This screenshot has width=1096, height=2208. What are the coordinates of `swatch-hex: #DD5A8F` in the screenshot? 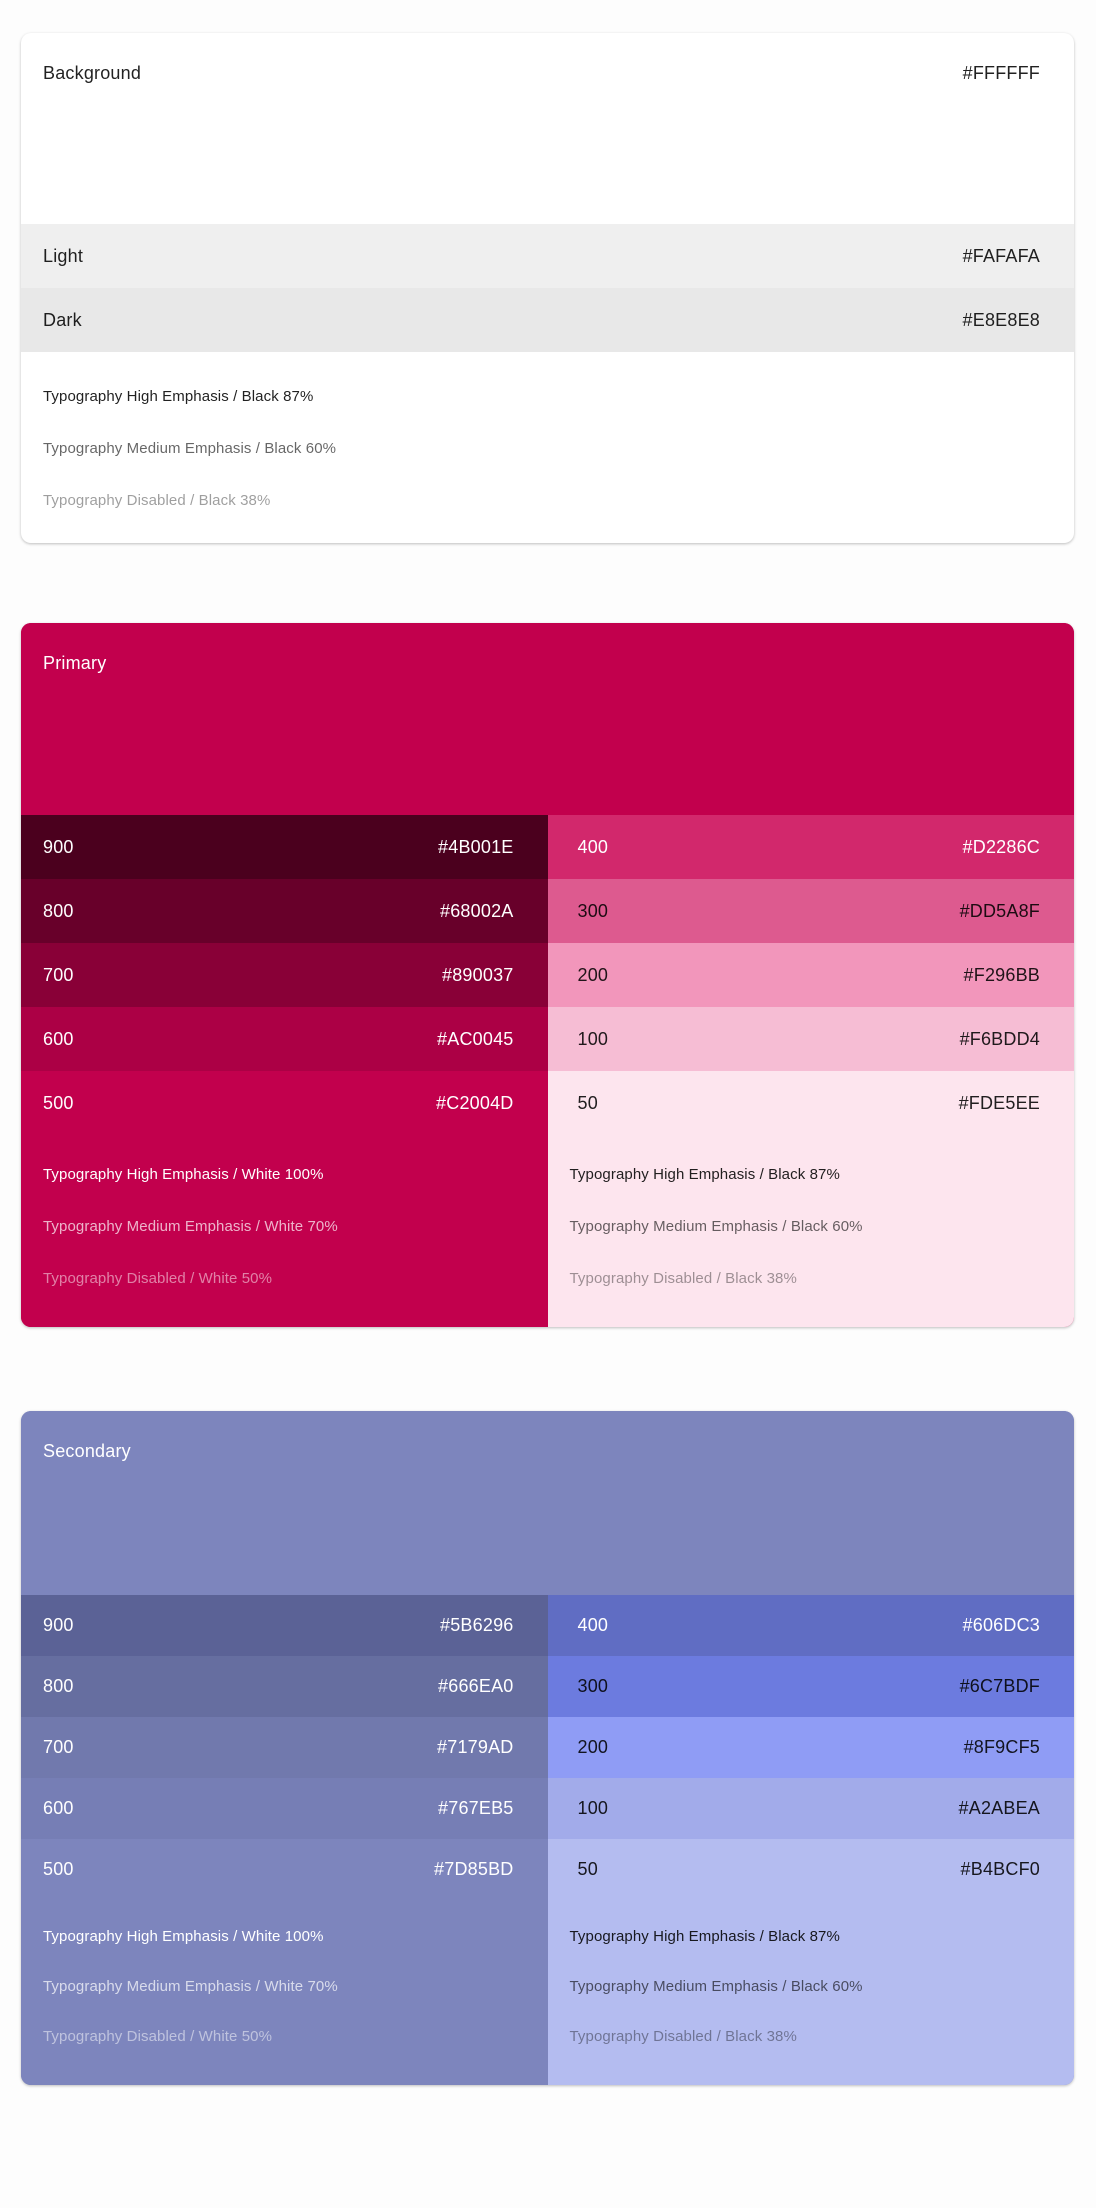 It's located at (999, 910).